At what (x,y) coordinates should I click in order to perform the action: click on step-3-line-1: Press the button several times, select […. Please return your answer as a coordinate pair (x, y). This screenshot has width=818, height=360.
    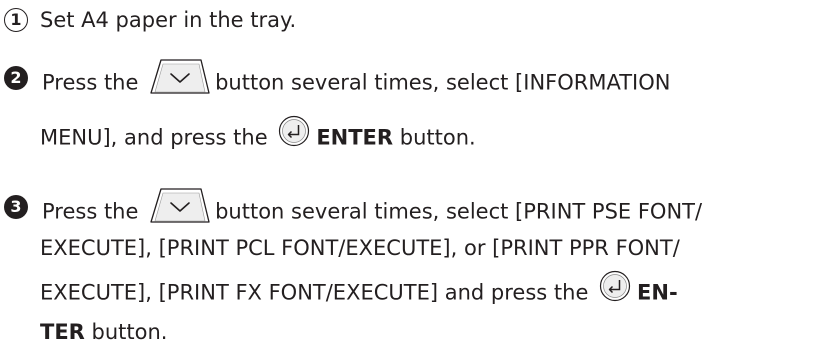
    Looking at the image, I should click on (372, 206).